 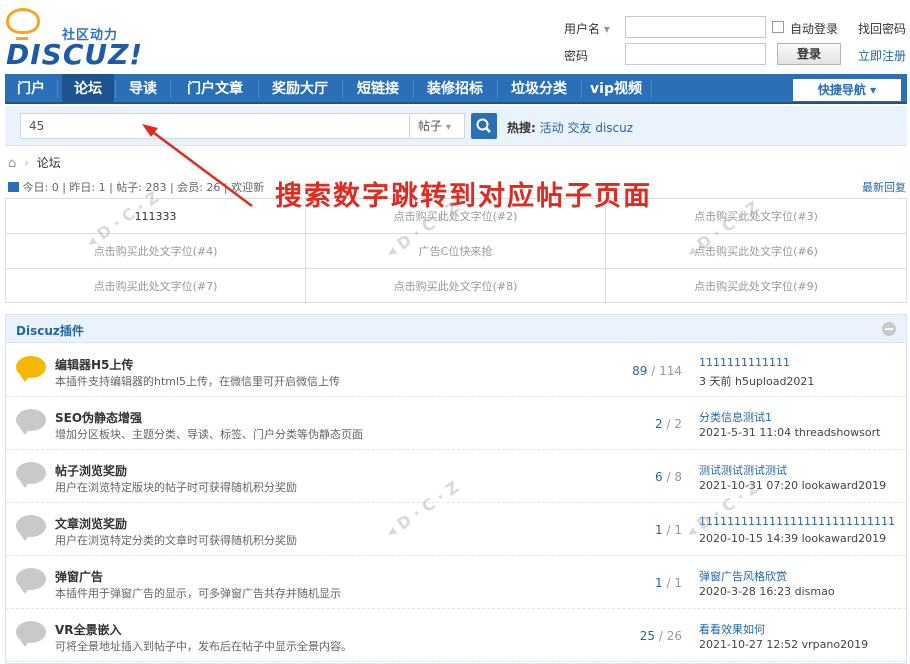 I want to click on forum-desc: 增加分区板块、主题分类、导读、标签、门户分类等伪静态页面, so click(x=209, y=434).